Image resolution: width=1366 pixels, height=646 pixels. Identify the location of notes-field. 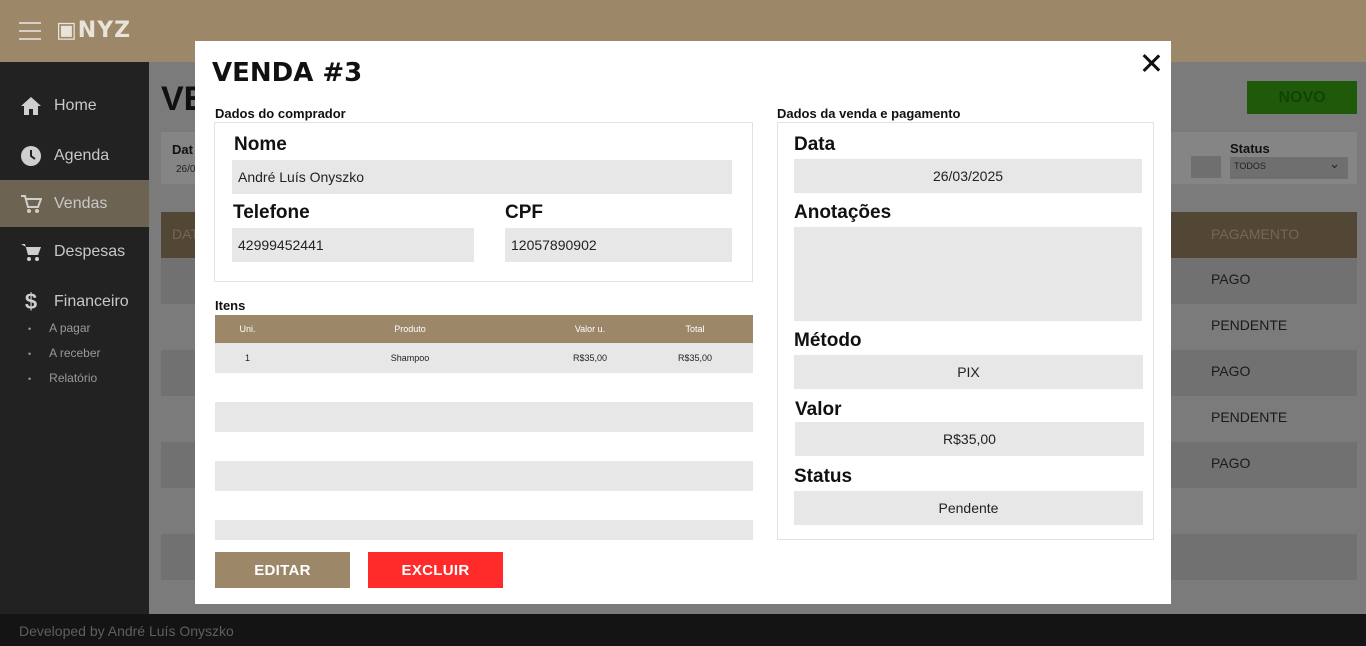
(968, 274).